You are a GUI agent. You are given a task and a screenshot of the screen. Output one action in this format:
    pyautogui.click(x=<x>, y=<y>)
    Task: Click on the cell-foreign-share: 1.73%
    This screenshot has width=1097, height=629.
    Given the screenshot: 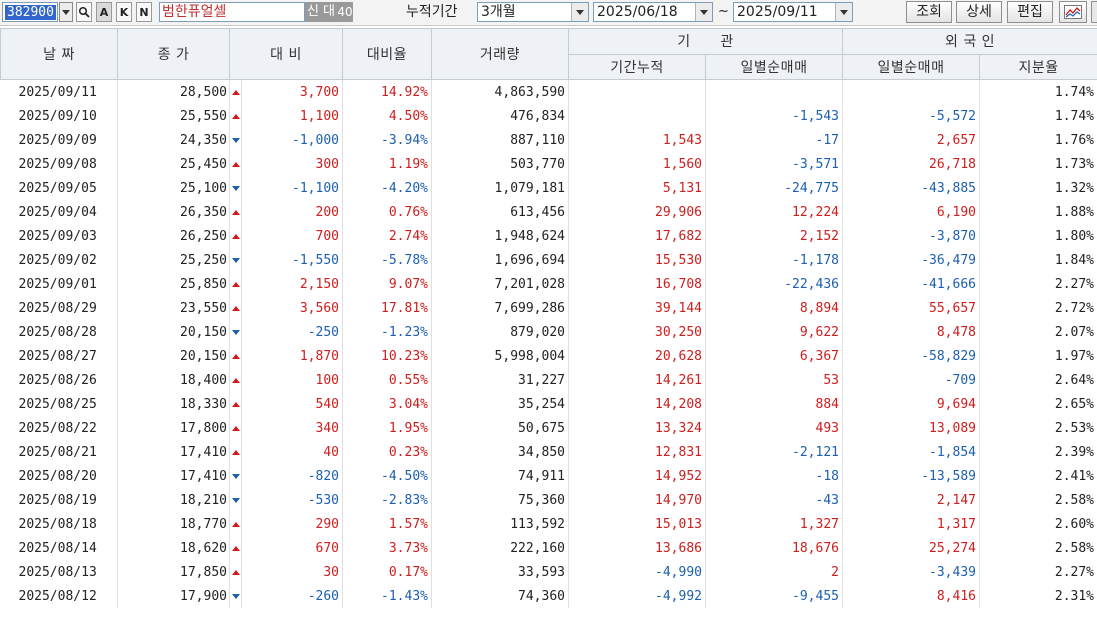 What is the action you would take?
    pyautogui.click(x=1038, y=164)
    